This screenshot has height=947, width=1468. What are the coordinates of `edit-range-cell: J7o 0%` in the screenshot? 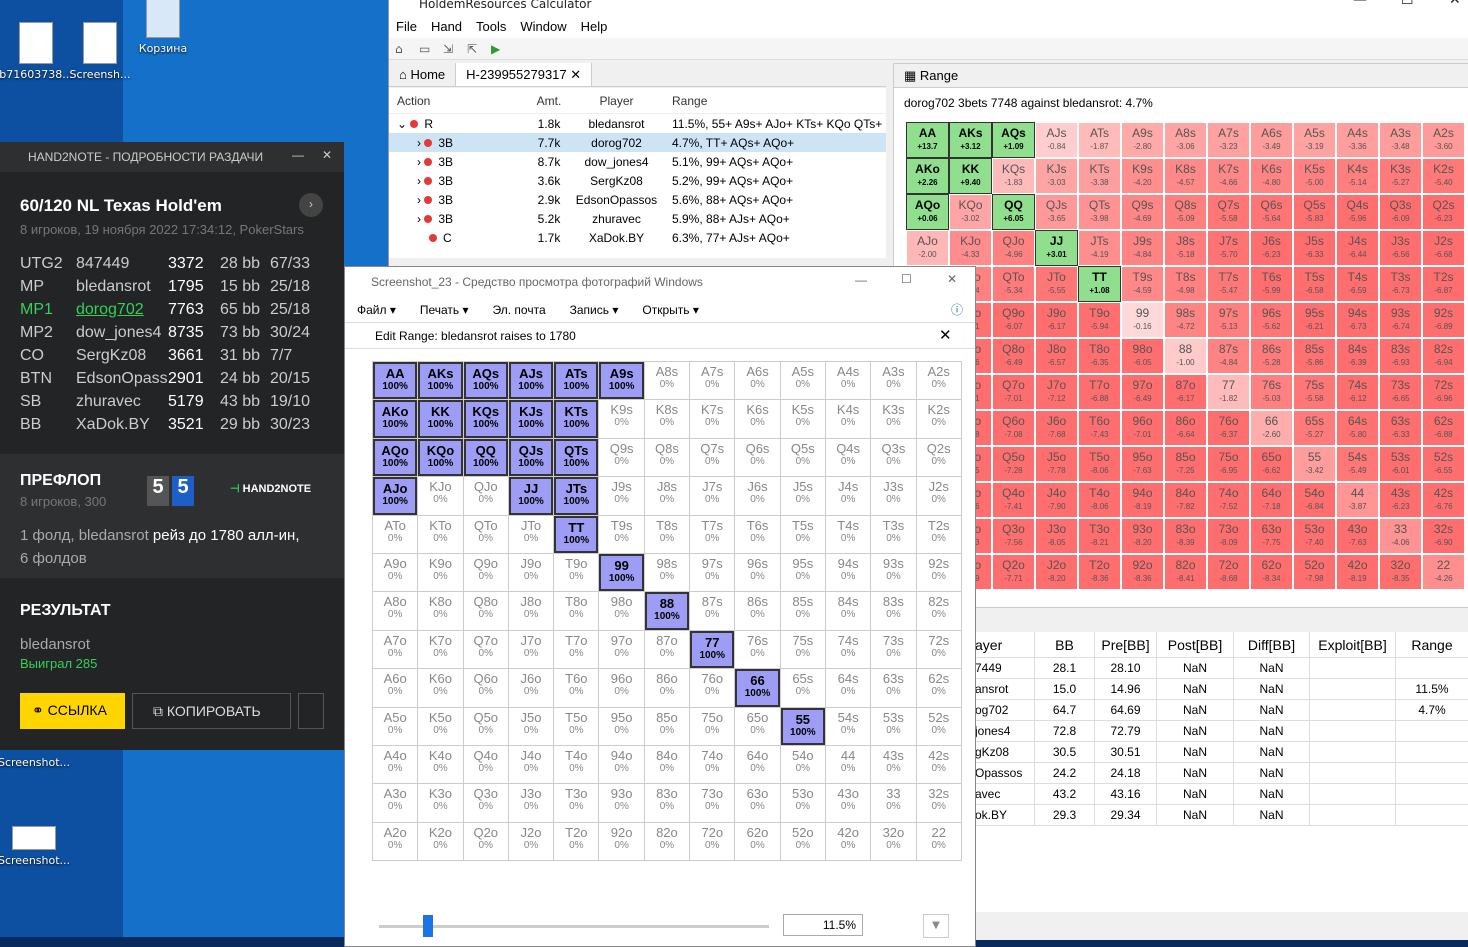 It's located at (531, 649).